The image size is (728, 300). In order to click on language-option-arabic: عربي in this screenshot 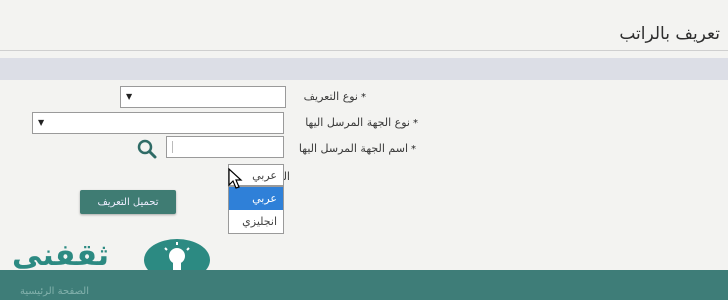, I will do `click(256, 198)`.